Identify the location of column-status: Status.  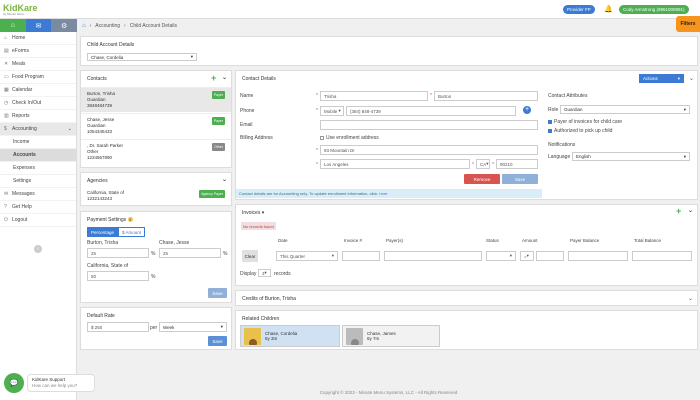
(492, 240).